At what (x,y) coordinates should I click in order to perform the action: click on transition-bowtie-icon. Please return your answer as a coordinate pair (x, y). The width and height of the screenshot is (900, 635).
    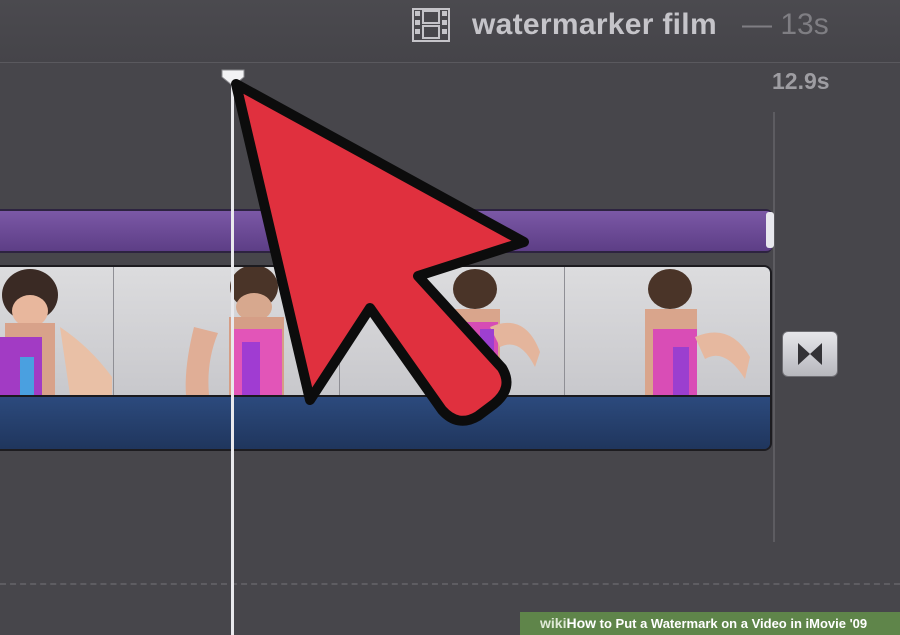
    Looking at the image, I should click on (810, 354).